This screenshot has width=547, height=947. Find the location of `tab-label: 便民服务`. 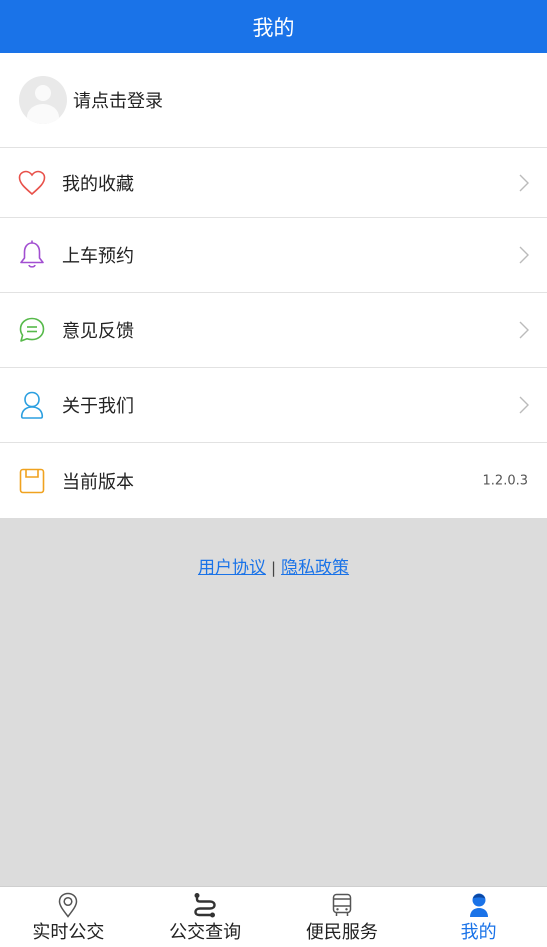

tab-label: 便民服务 is located at coordinates (341, 932).